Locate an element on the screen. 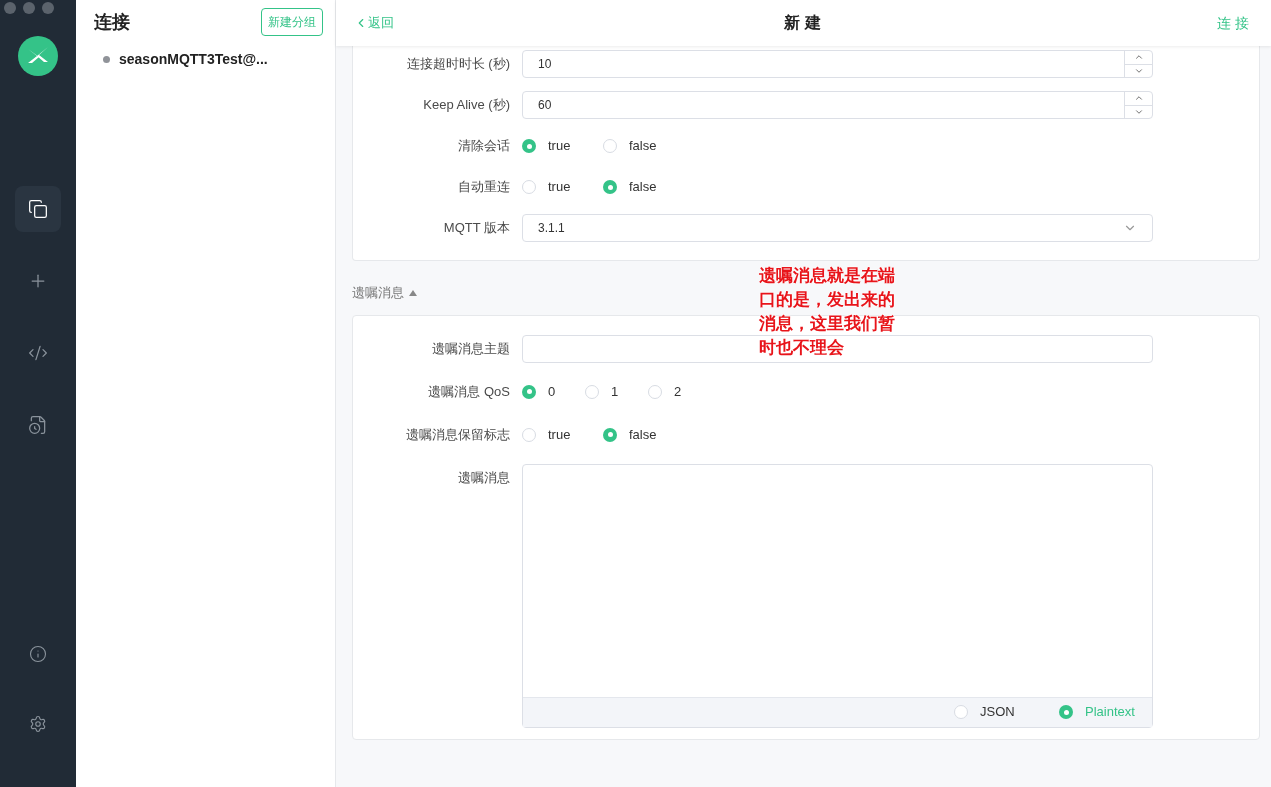 The height and width of the screenshot is (787, 1271). radio-option: 2 is located at coordinates (678, 391).